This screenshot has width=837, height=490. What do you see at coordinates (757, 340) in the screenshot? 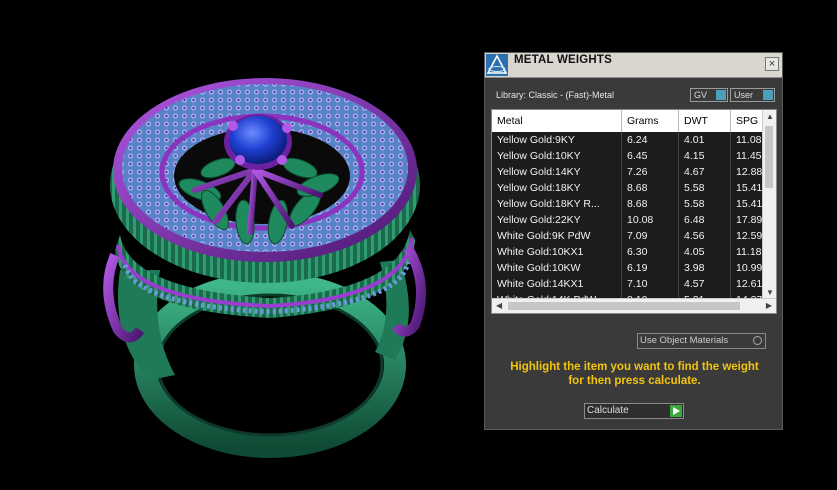
I see `radio-icon` at bounding box center [757, 340].